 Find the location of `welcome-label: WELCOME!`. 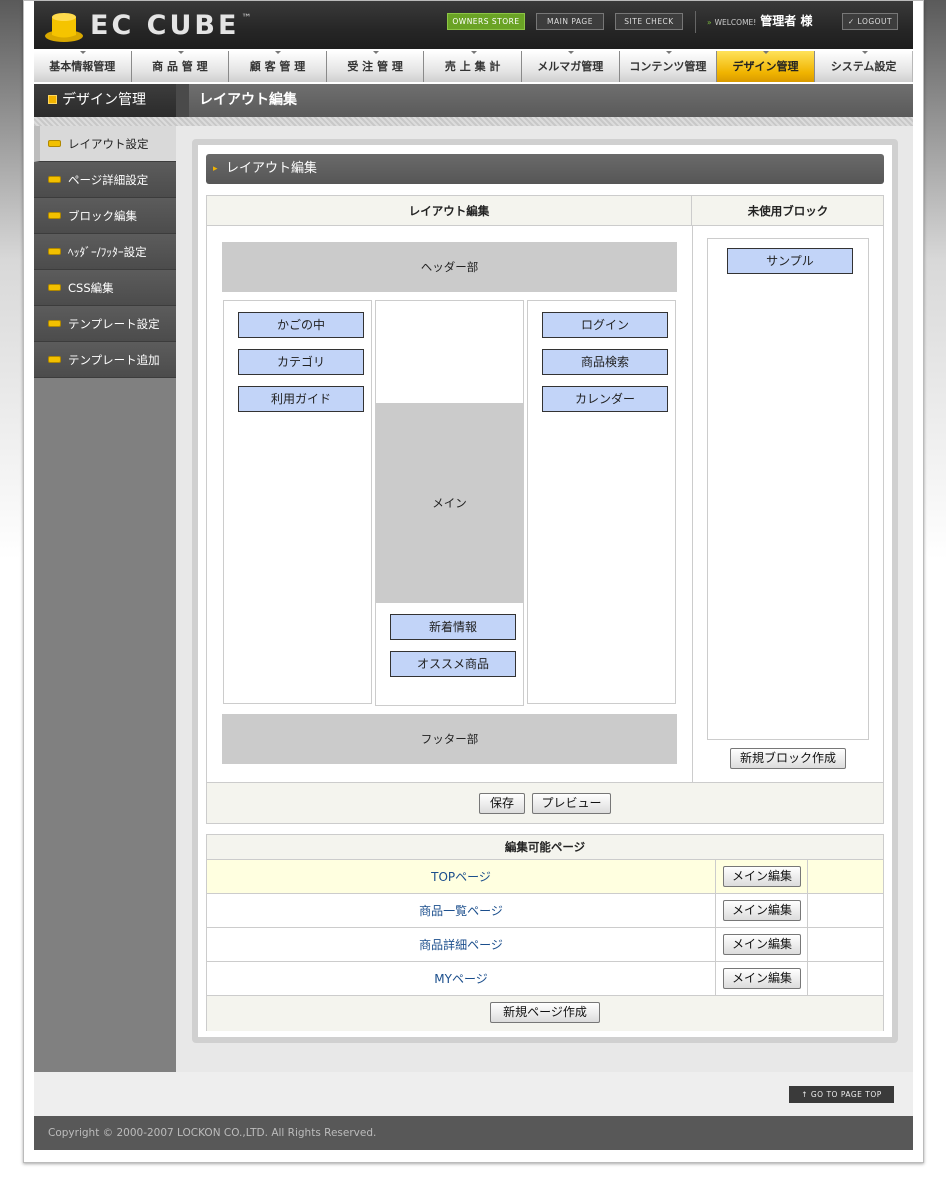

welcome-label: WELCOME! is located at coordinates (735, 22).